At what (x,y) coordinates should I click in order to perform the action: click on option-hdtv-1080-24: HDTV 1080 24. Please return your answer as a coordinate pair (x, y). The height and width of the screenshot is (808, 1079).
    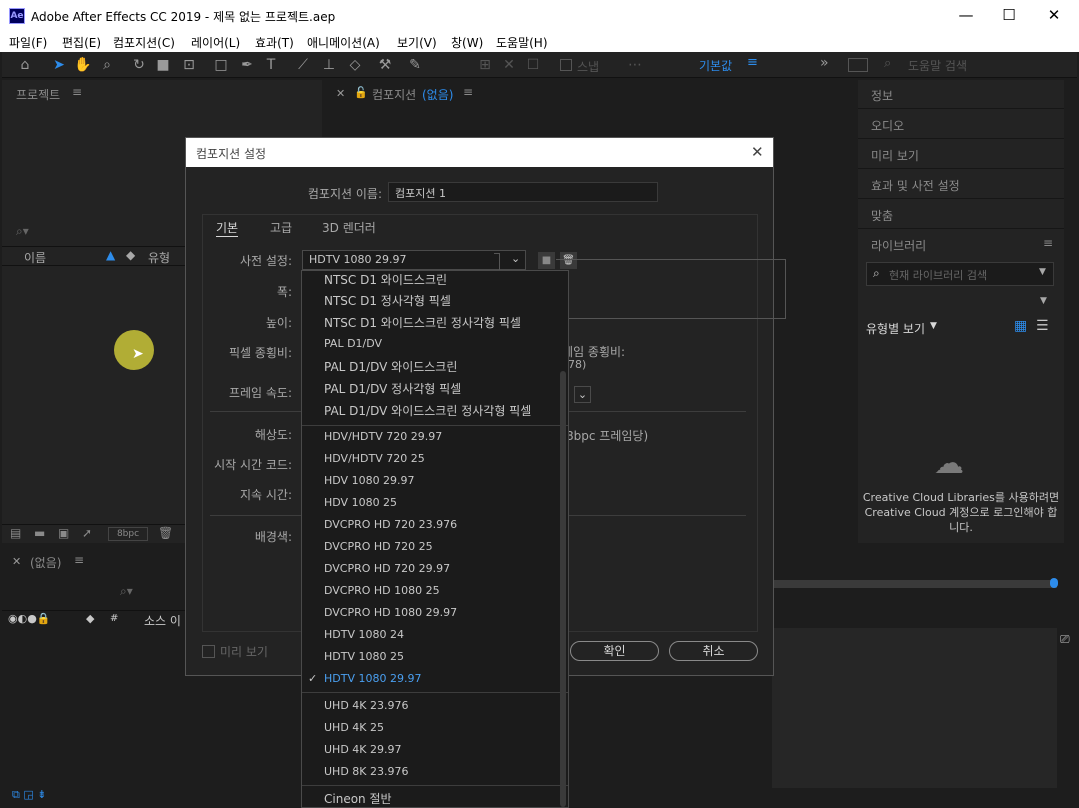
    Looking at the image, I should click on (364, 634).